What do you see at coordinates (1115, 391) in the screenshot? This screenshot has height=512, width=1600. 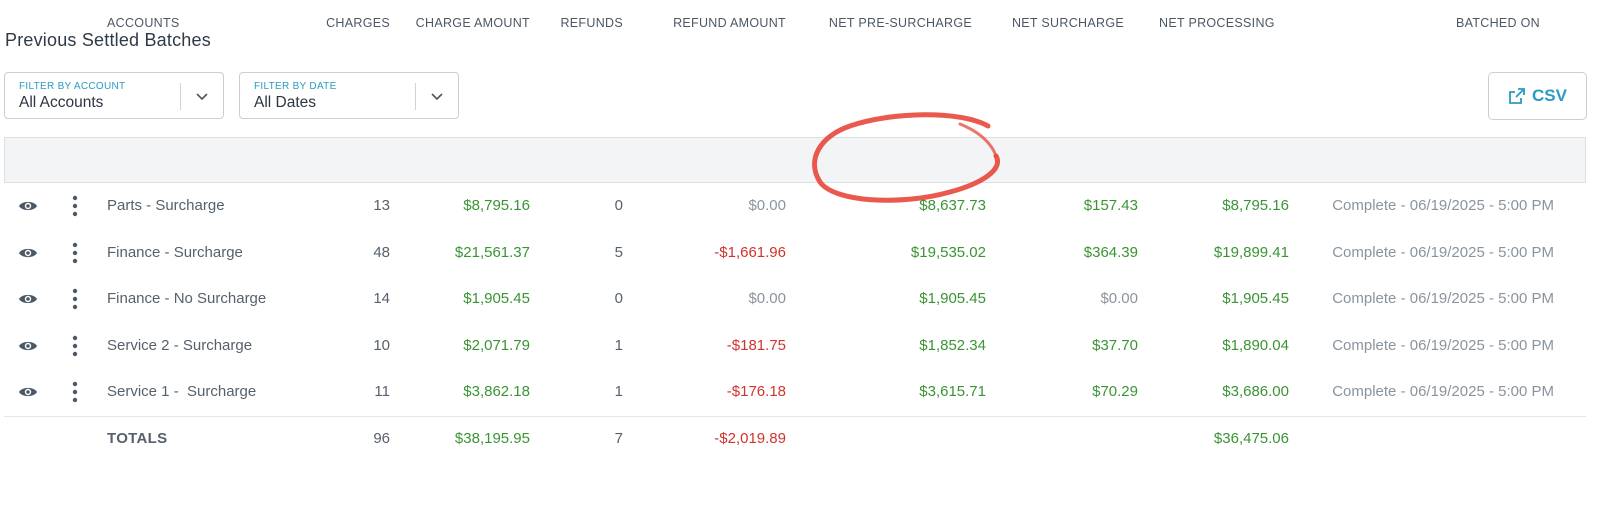 I see `cell-net-surcharge: $70.29` at bounding box center [1115, 391].